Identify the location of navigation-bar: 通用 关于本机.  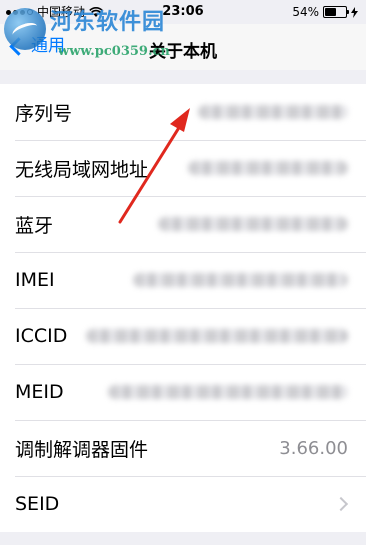
(183, 47).